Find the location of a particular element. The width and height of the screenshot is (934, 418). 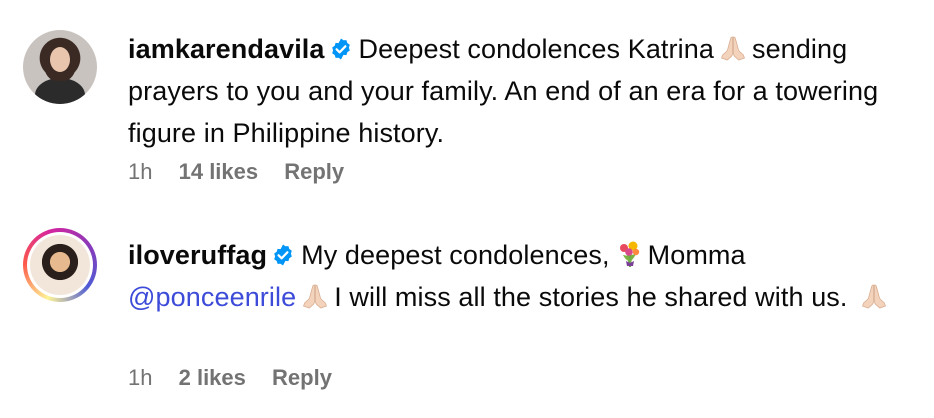

comment-body-part: My deepest condolences, is located at coordinates (455, 255).